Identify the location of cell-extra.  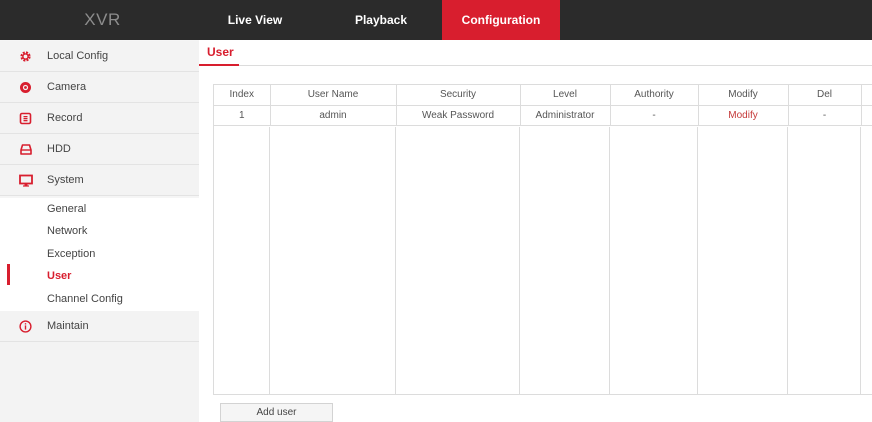
(866, 115).